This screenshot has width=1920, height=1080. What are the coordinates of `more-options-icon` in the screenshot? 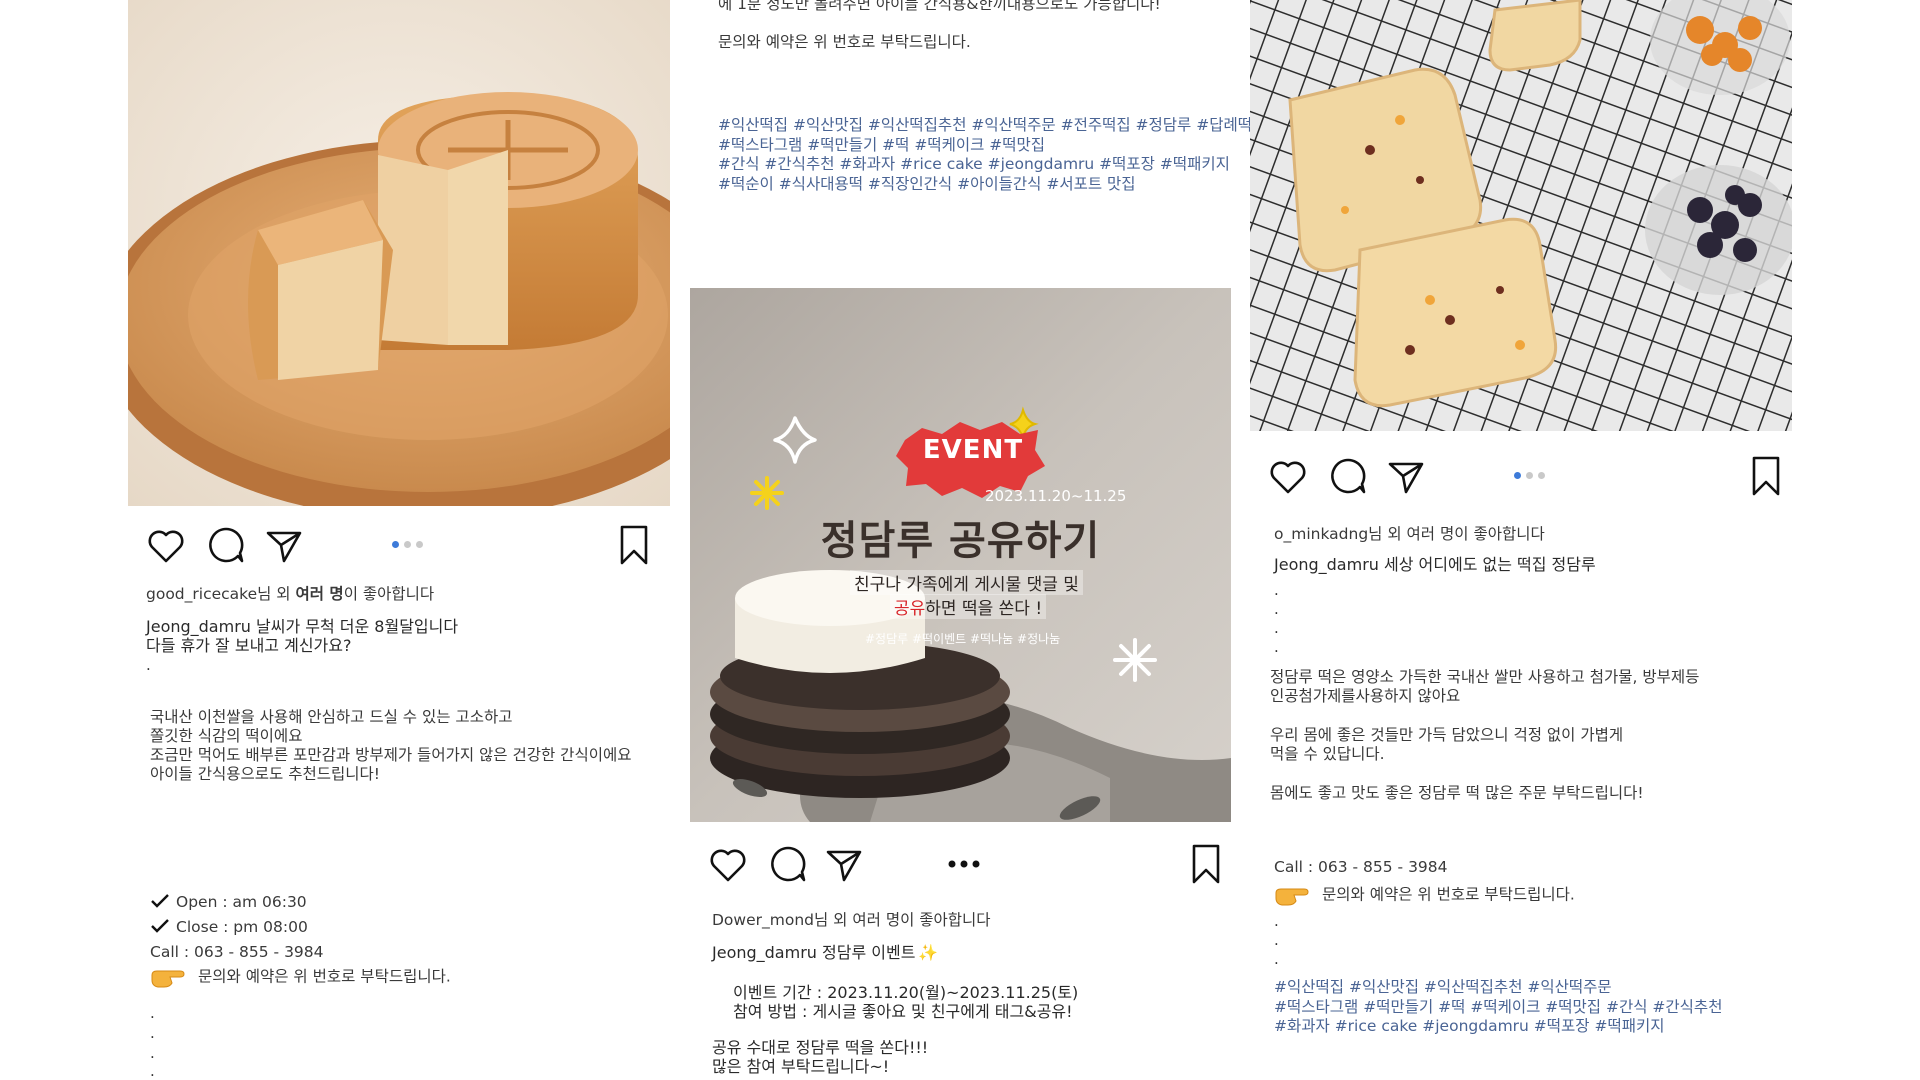 It's located at (964, 864).